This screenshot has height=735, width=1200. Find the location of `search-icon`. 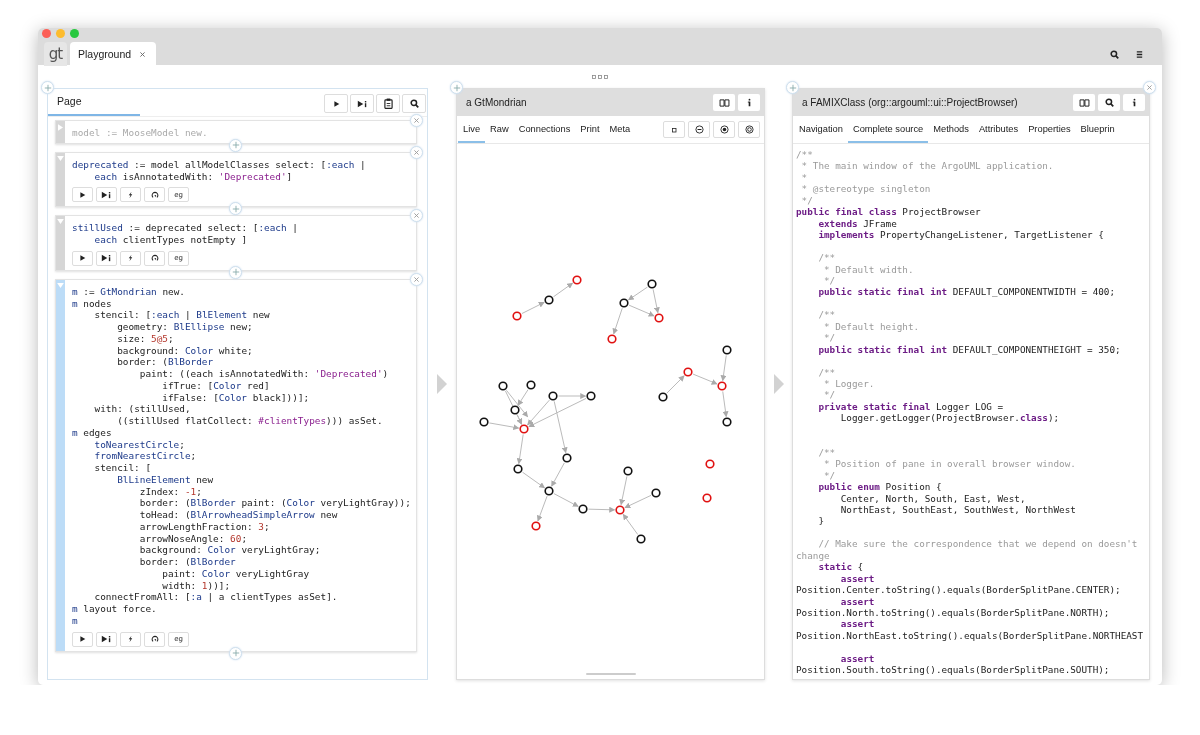

search-icon is located at coordinates (1114, 54).